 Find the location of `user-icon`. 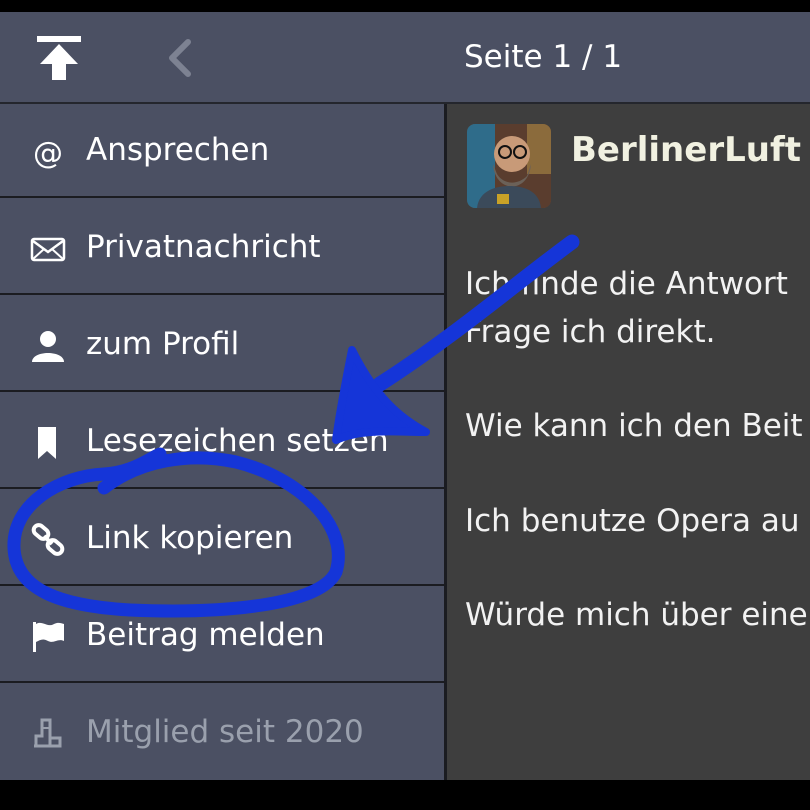

user-icon is located at coordinates (48, 346).